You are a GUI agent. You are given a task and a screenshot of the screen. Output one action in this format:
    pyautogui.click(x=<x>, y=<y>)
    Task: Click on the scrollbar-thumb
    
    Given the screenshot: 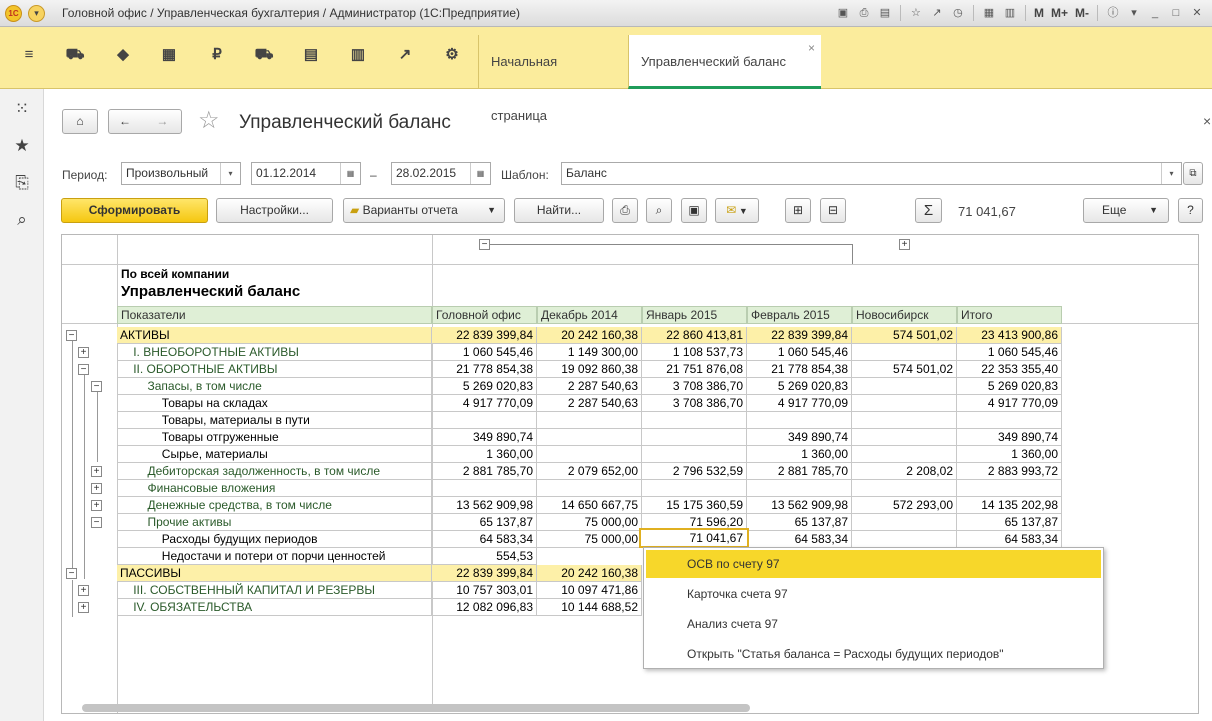 What is the action you would take?
    pyautogui.click(x=416, y=708)
    